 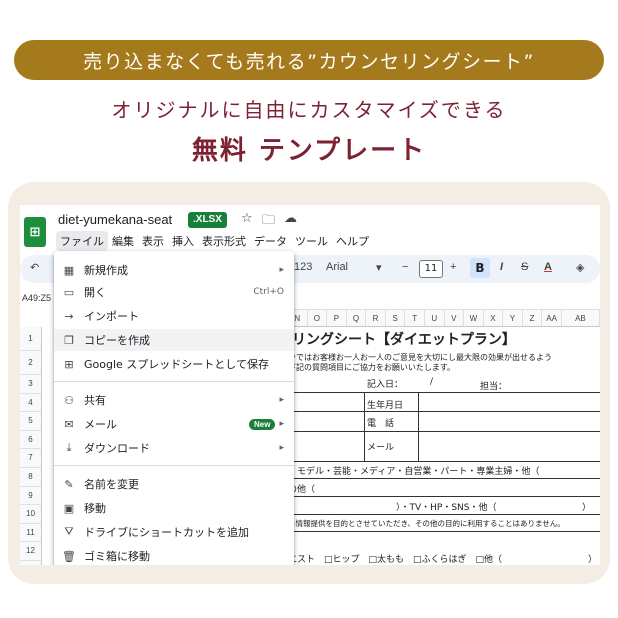 I want to click on star-icon: ☆, so click(x=247, y=218).